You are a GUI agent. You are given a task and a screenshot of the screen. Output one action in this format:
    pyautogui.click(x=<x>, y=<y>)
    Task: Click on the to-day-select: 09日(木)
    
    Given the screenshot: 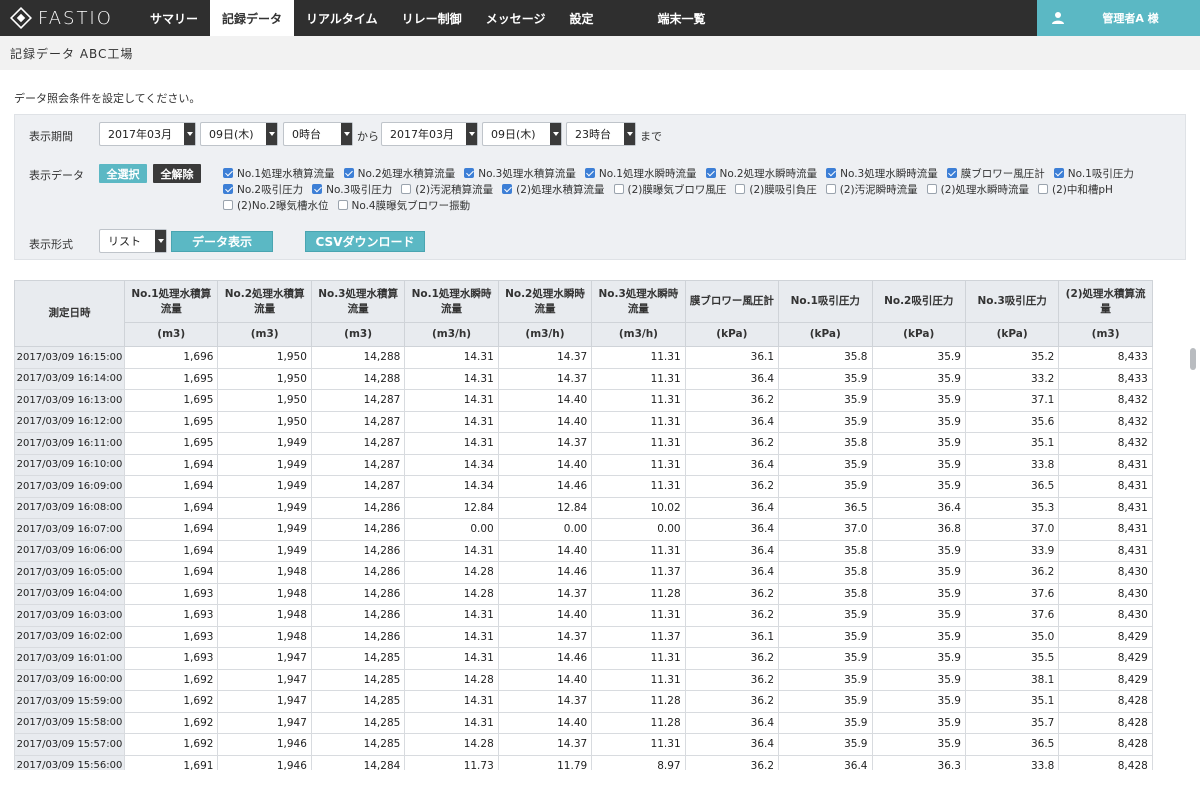 What is the action you would take?
    pyautogui.click(x=522, y=134)
    